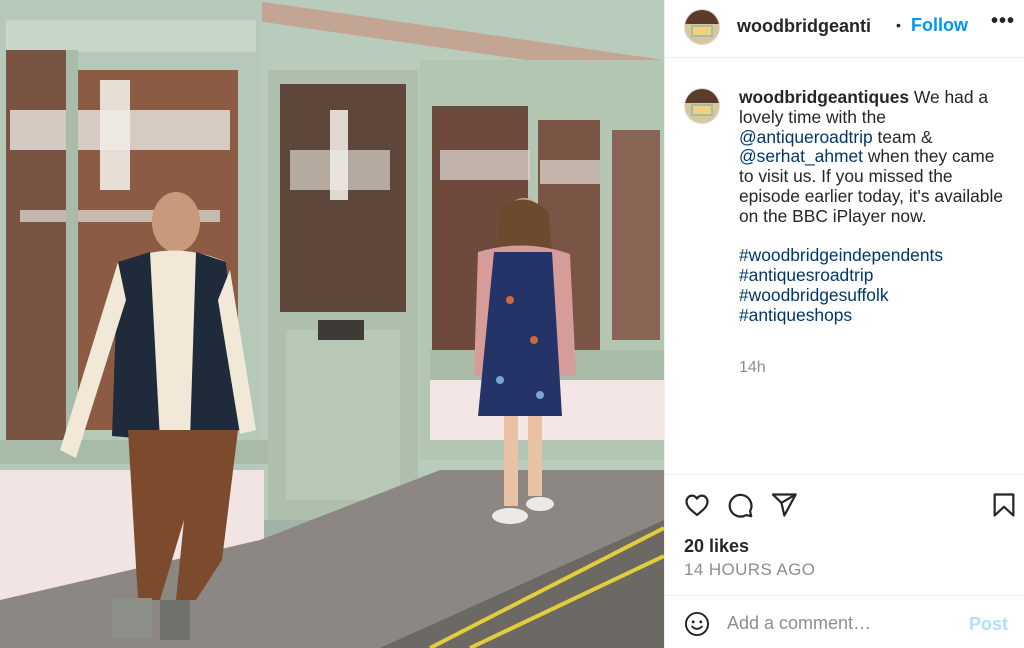 The image size is (1024, 648). What do you see at coordinates (1004, 505) in the screenshot?
I see `bookmark-icon` at bounding box center [1004, 505].